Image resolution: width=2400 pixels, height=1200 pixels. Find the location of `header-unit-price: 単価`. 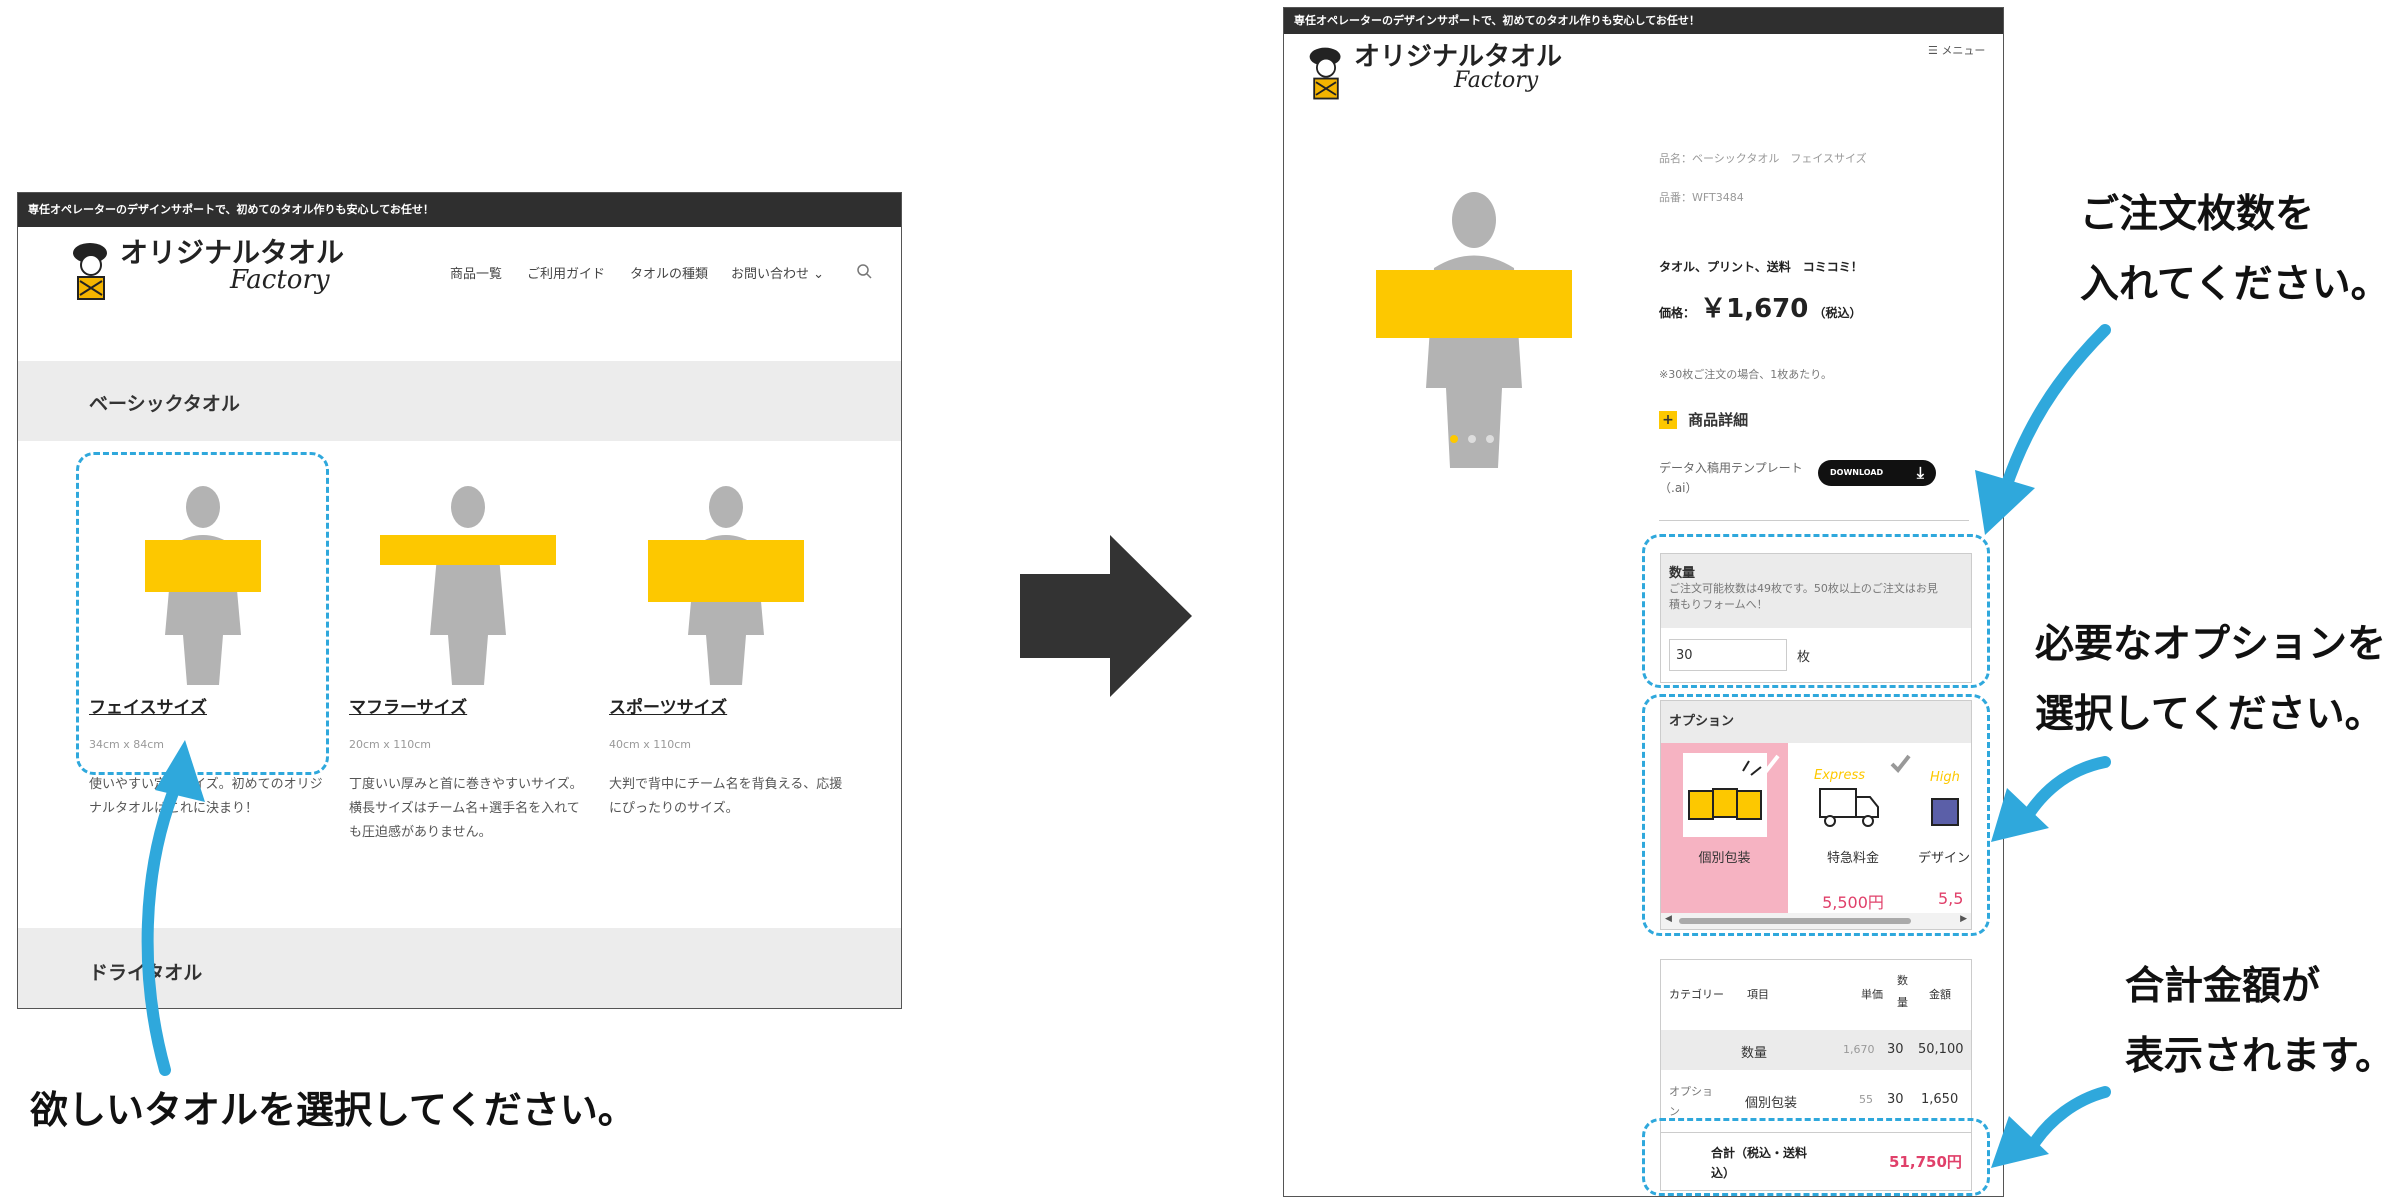

header-unit-price: 単価 is located at coordinates (1872, 994).